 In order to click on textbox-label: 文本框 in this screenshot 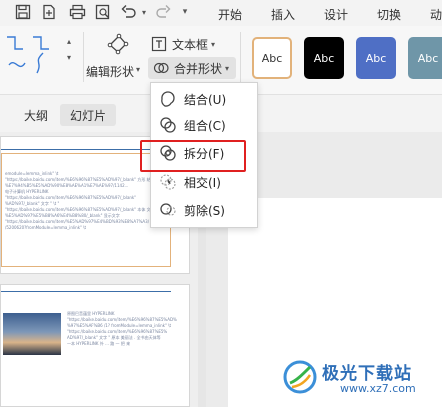, I will do `click(190, 44)`.